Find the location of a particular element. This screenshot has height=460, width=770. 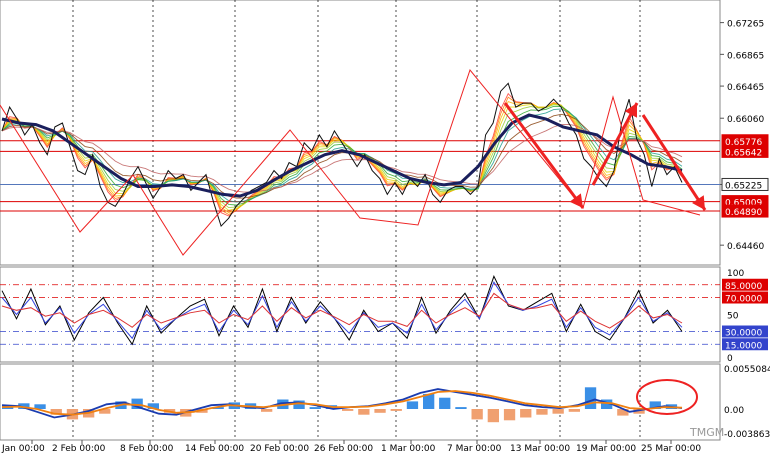

y-tick-label: 0.66060 is located at coordinates (745, 120).